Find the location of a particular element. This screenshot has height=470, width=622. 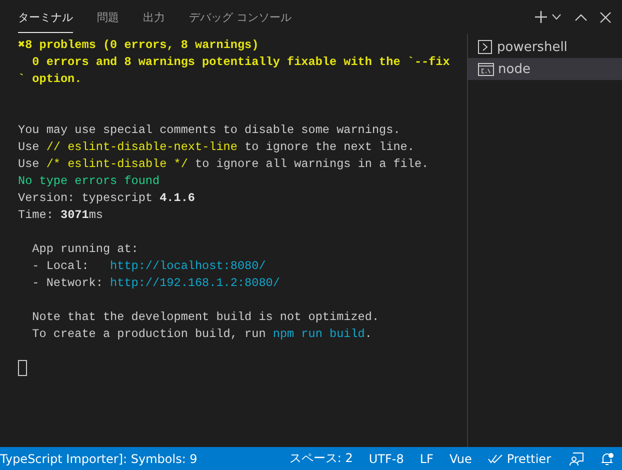

status-item: LF is located at coordinates (427, 459).